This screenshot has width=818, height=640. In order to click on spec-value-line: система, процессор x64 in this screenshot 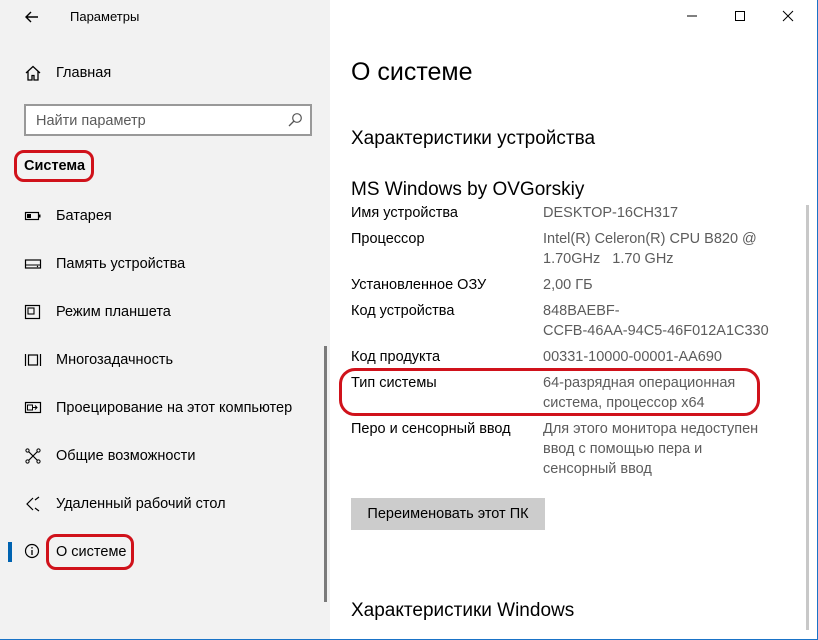, I will do `click(624, 403)`.